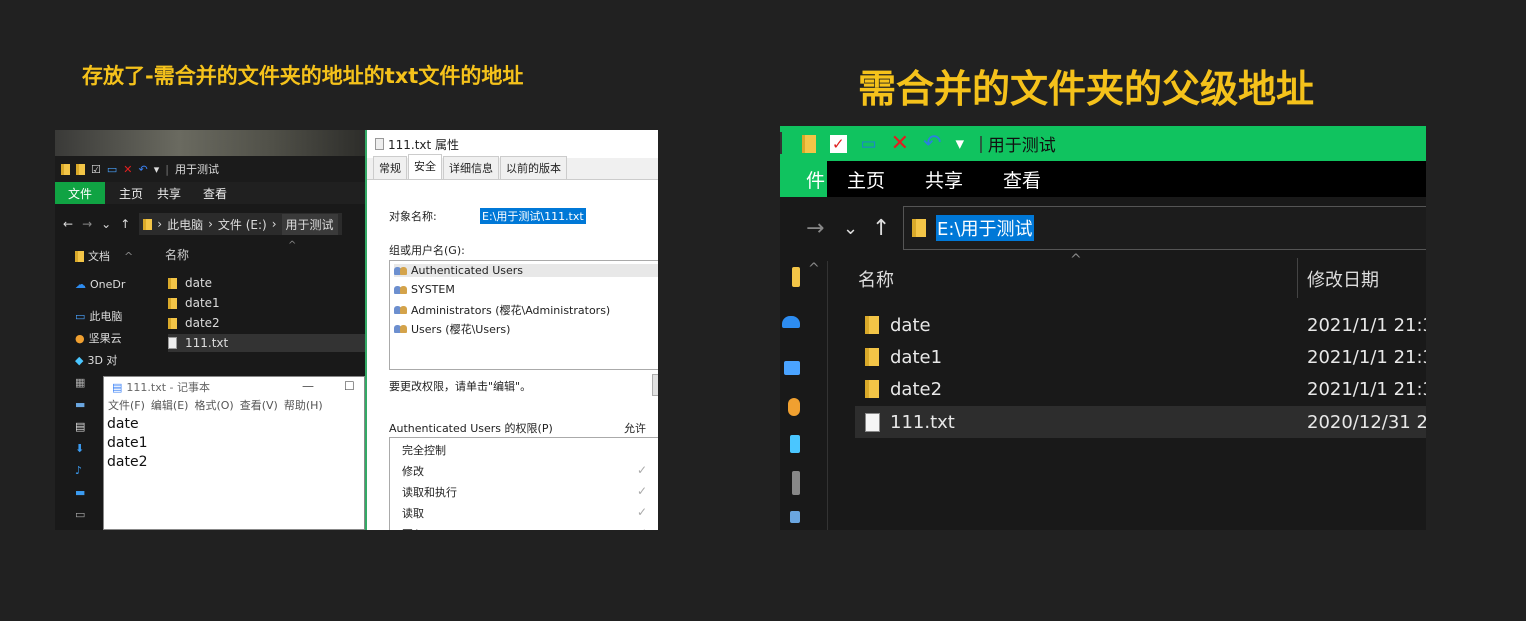  I want to click on tab-file: 件, so click(803, 179).